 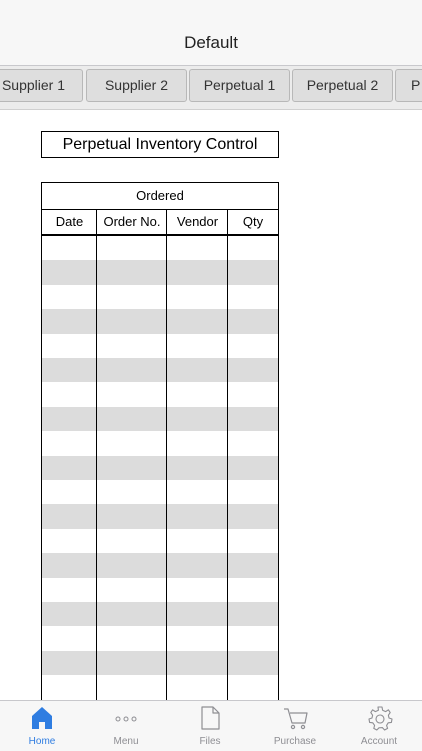 I want to click on cart-icon, so click(x=296, y=719).